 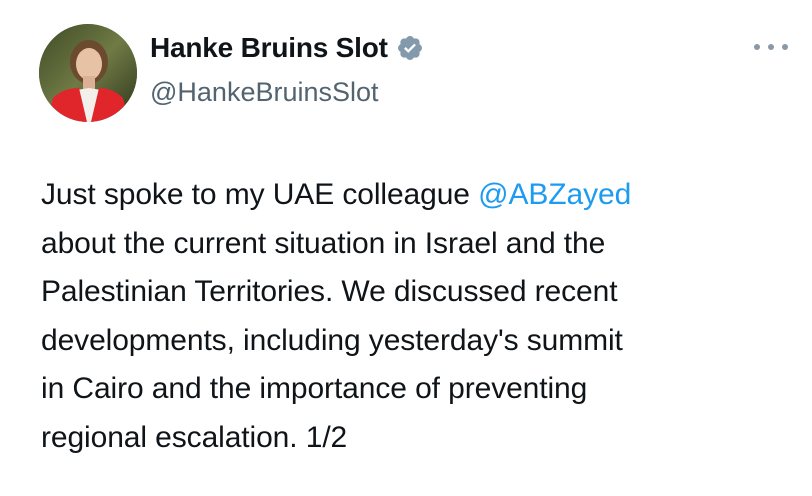 What do you see at coordinates (269, 48) in the screenshot?
I see `display-name: Hanke Bruins Slot` at bounding box center [269, 48].